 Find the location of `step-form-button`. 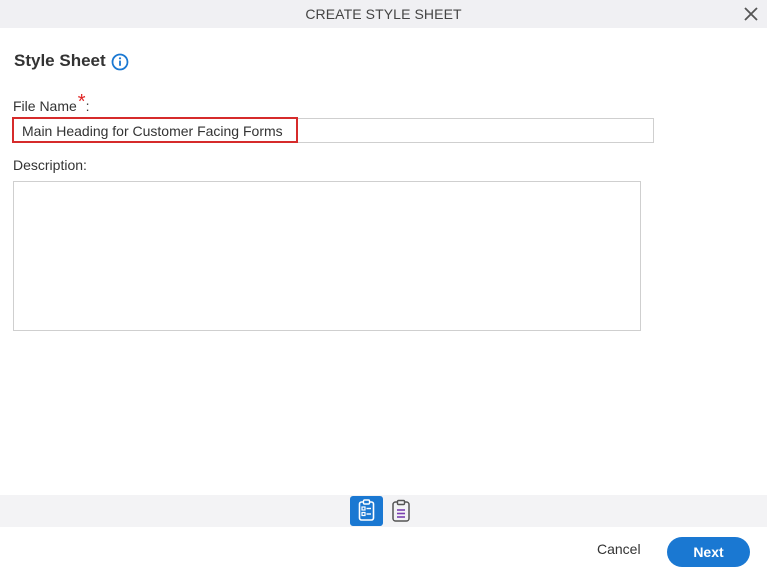

step-form-button is located at coordinates (366, 511).